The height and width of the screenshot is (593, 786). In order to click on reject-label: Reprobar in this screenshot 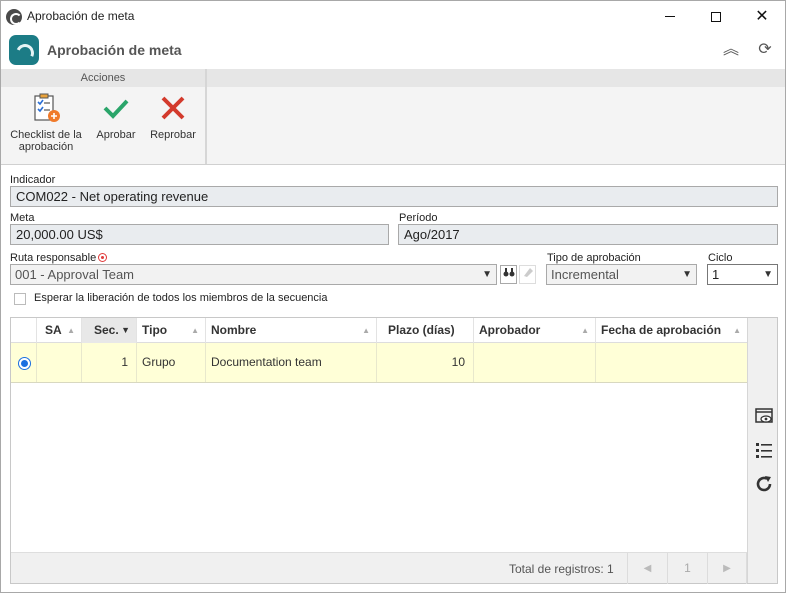, I will do `click(173, 135)`.